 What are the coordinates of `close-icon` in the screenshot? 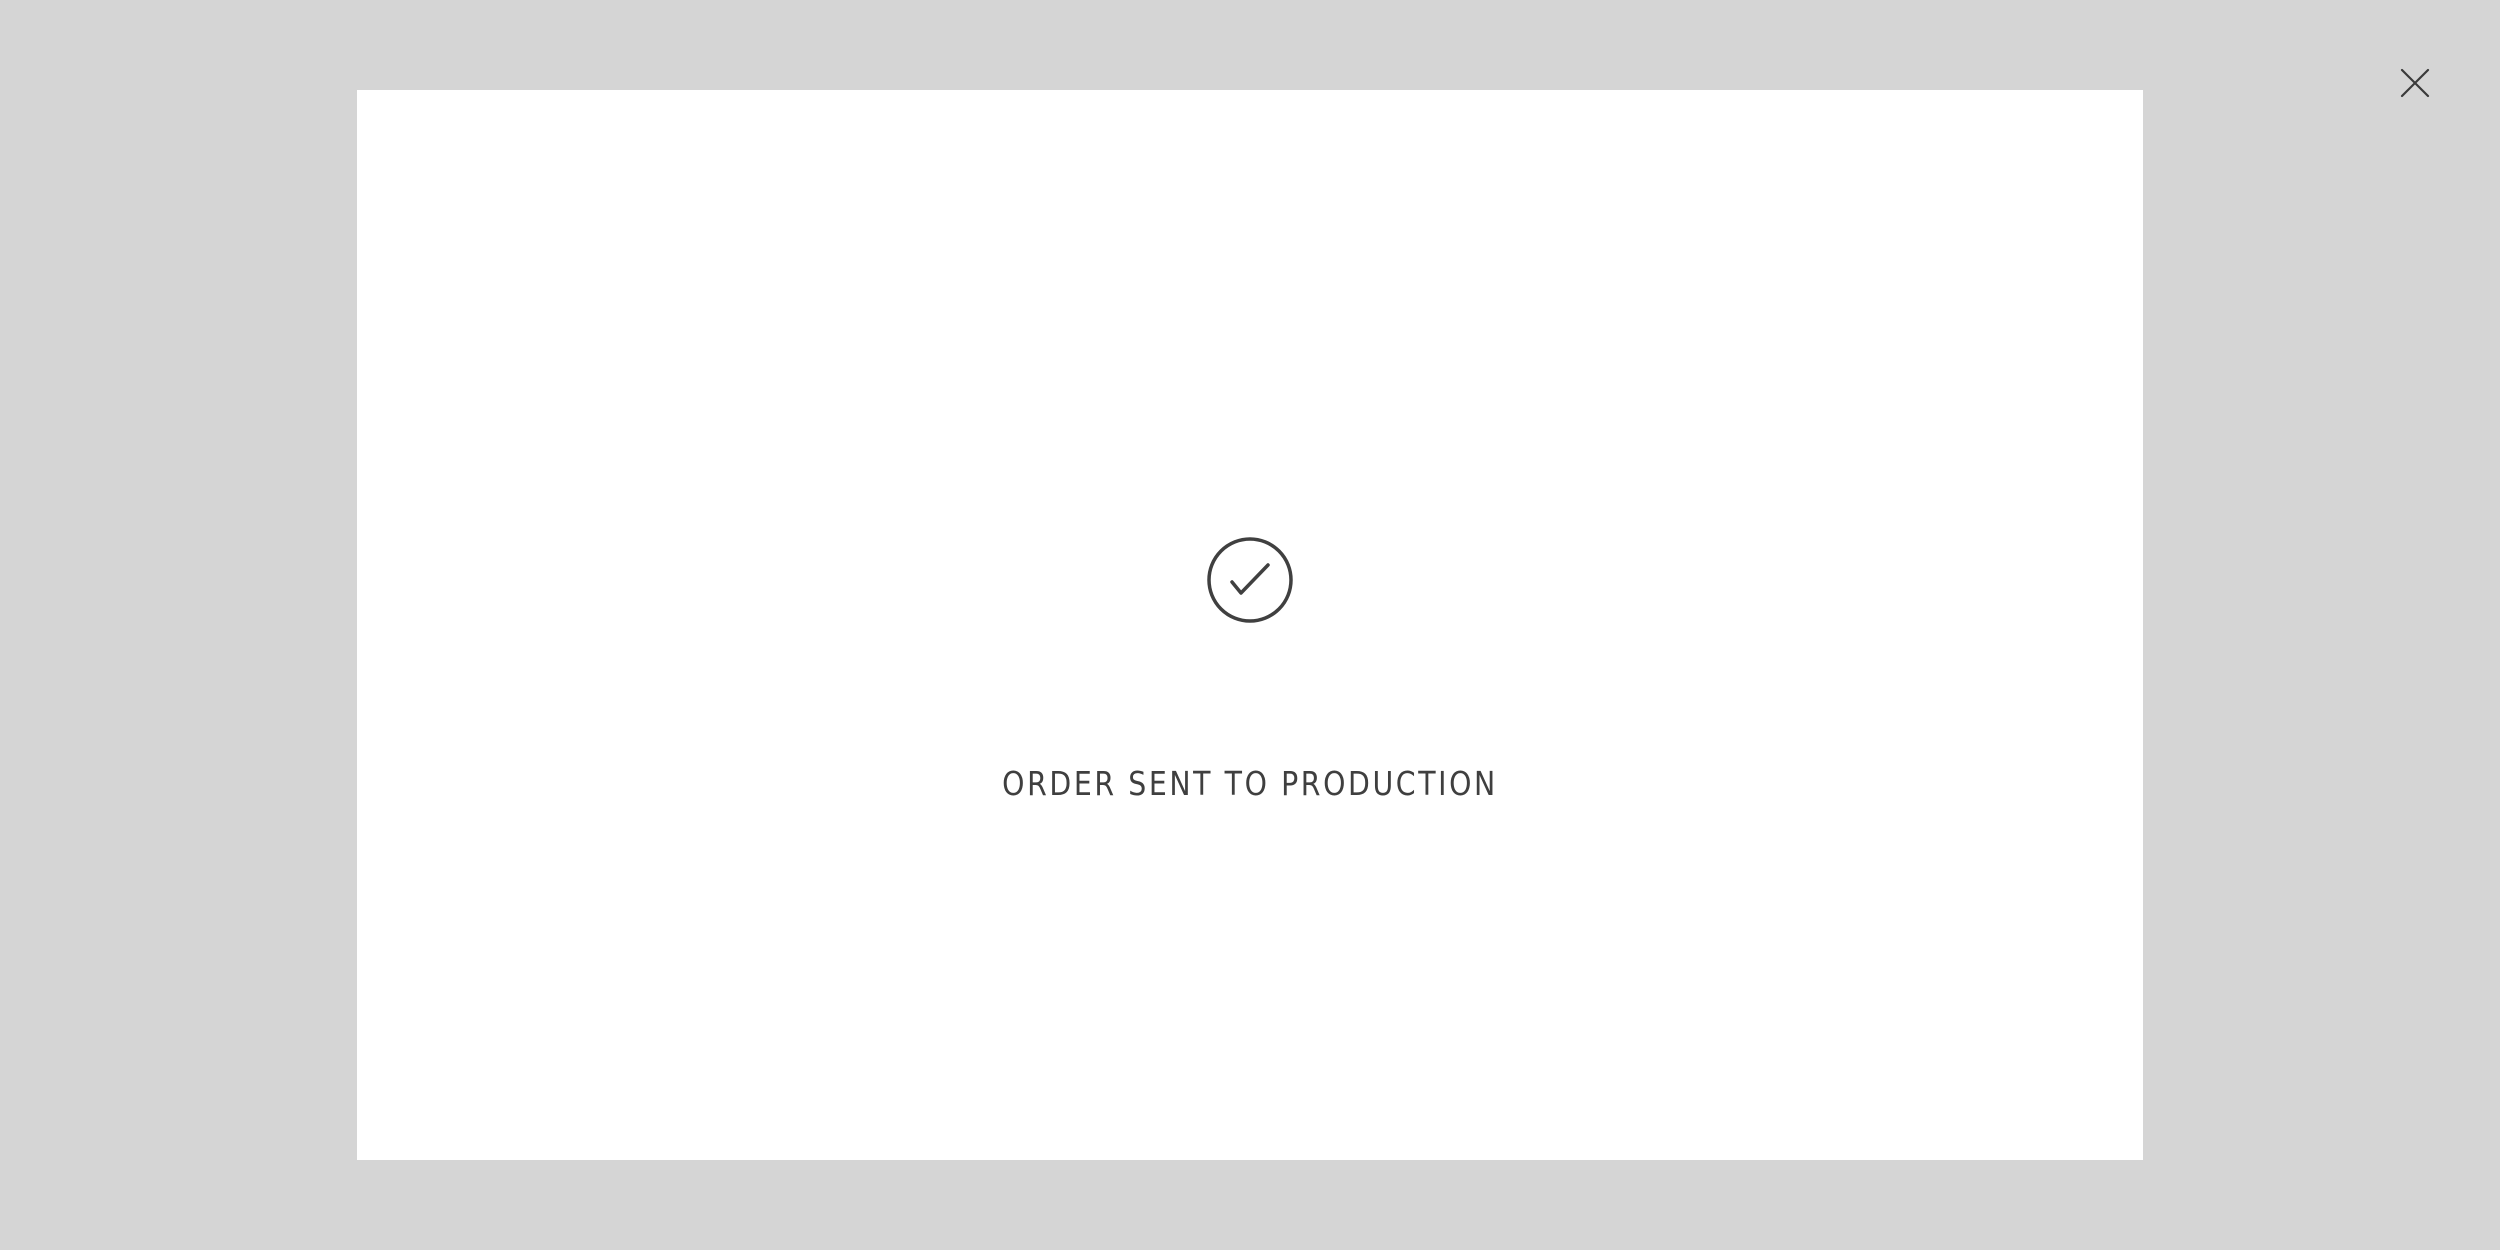 It's located at (2415, 83).